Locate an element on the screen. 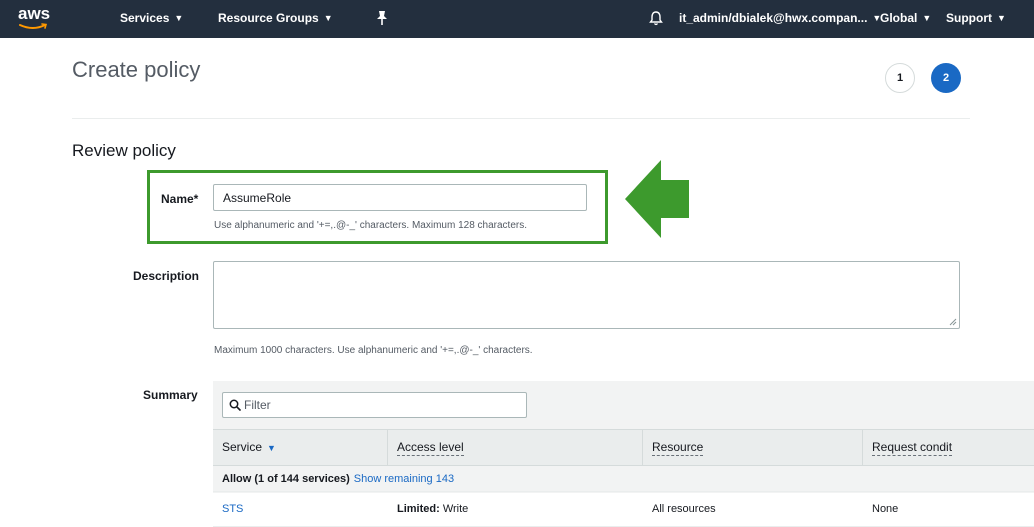 The image size is (1034, 527). region-menu: Global ▼ is located at coordinates (905, 18).